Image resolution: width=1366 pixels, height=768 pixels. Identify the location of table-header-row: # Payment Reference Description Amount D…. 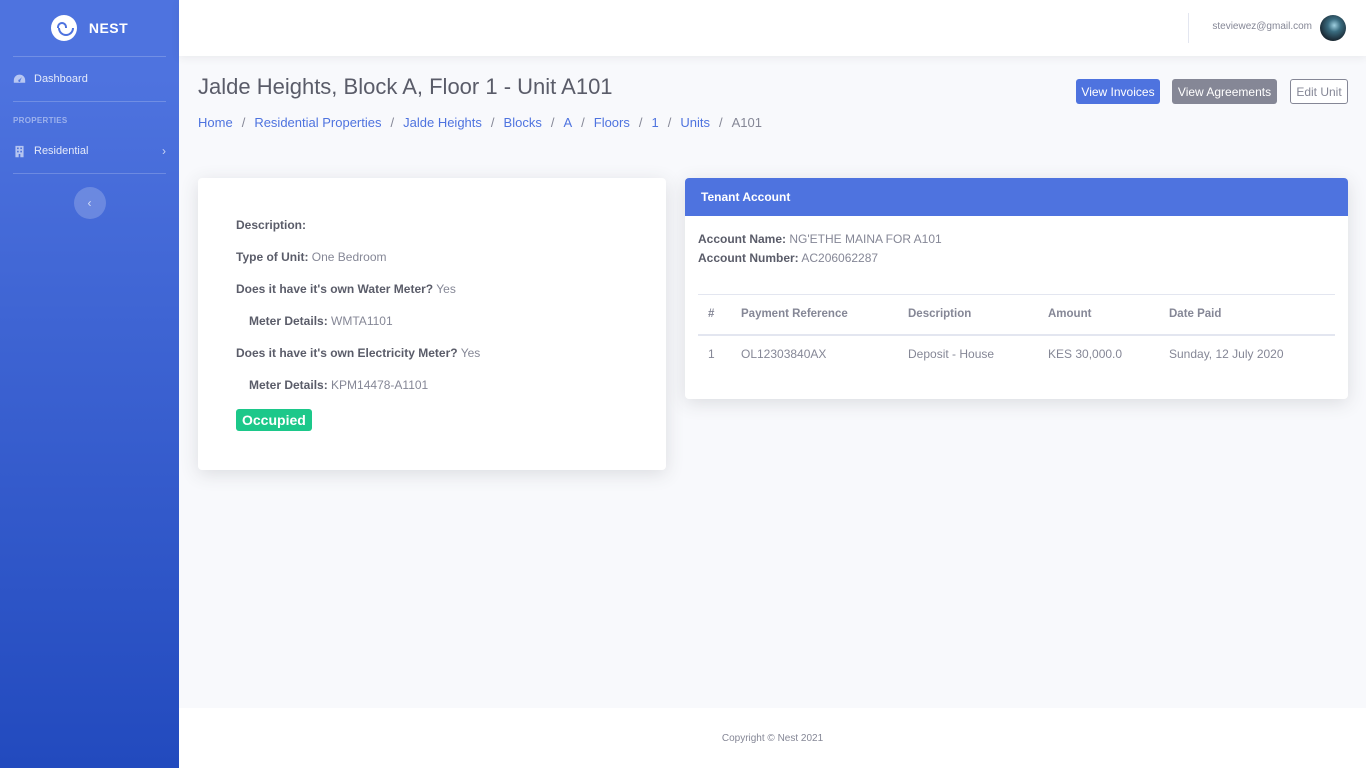
(1016, 315).